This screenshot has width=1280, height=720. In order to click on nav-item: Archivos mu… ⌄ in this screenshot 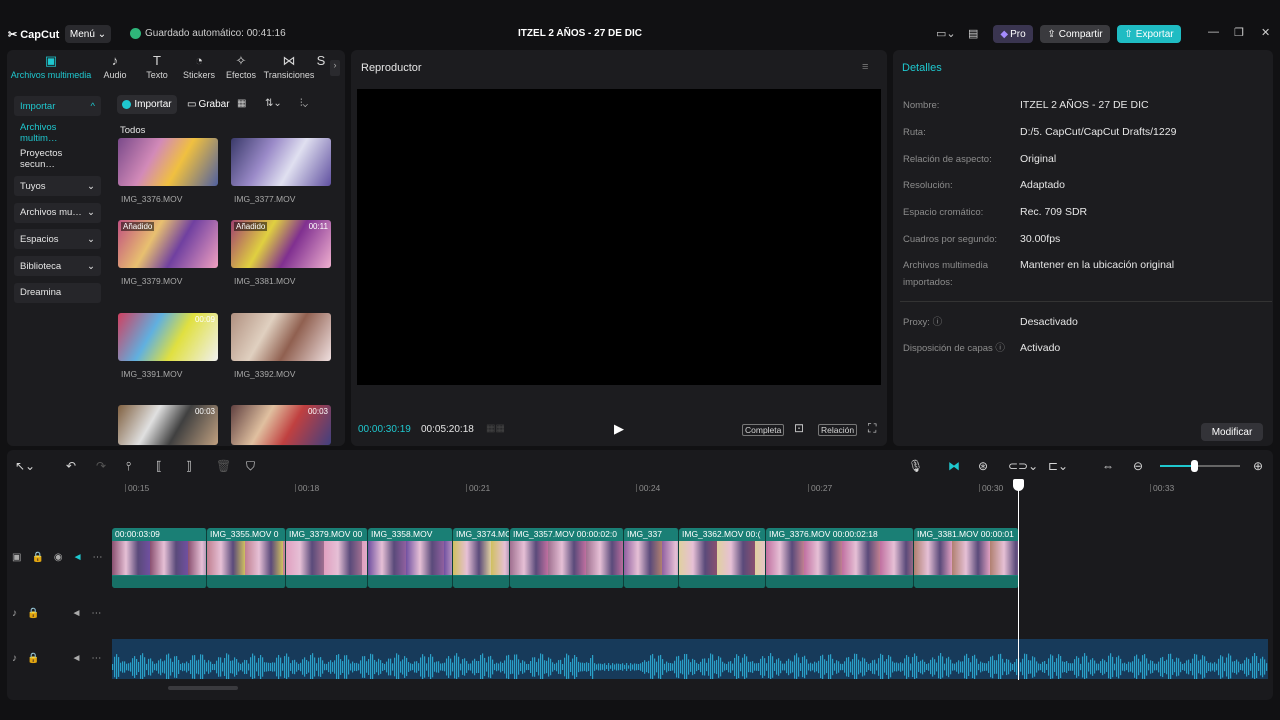, I will do `click(57, 212)`.